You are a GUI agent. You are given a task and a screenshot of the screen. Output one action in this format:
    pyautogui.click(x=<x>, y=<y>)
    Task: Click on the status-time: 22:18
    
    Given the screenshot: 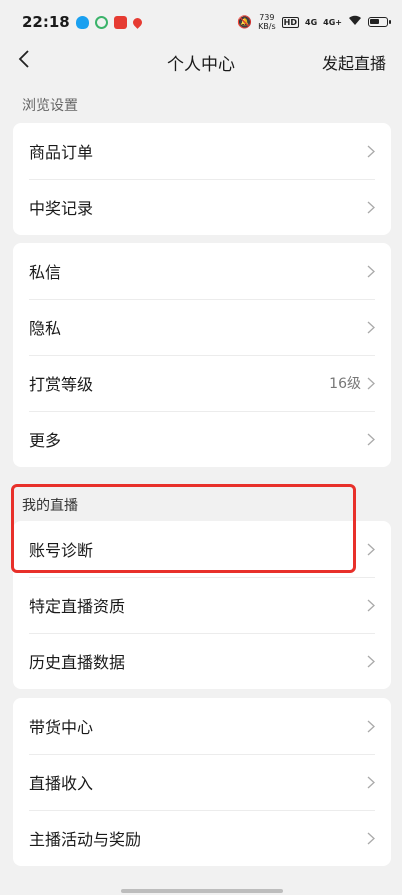 What is the action you would take?
    pyautogui.click(x=46, y=22)
    